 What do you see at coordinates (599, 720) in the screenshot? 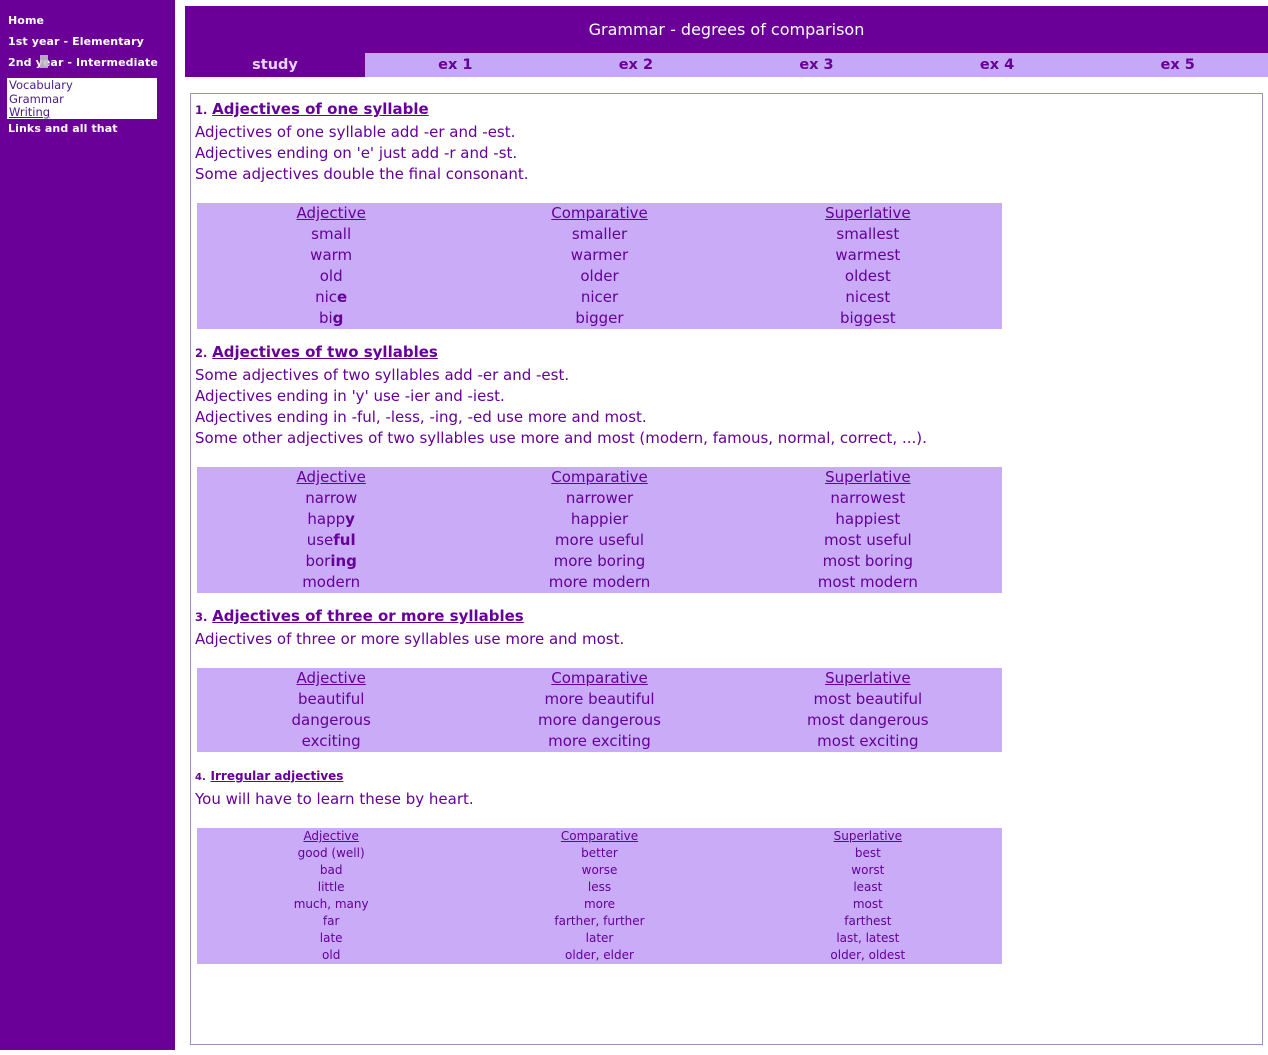
I see `table-row: dangerous more dangerous most dangerous` at bounding box center [599, 720].